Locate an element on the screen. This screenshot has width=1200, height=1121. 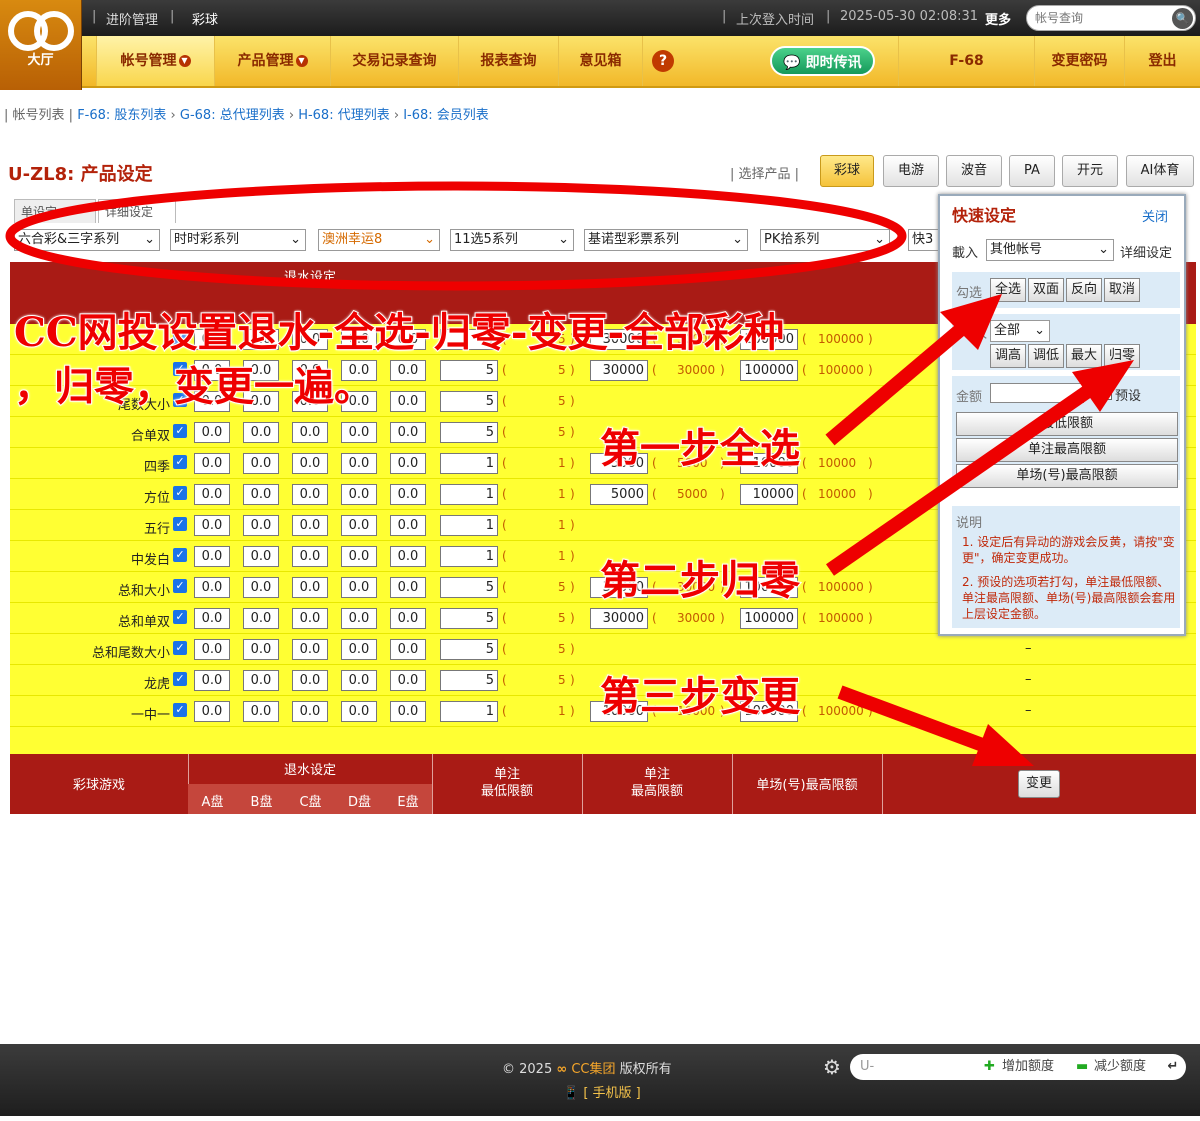
return-icon: ↵ is located at coordinates (1173, 1067).